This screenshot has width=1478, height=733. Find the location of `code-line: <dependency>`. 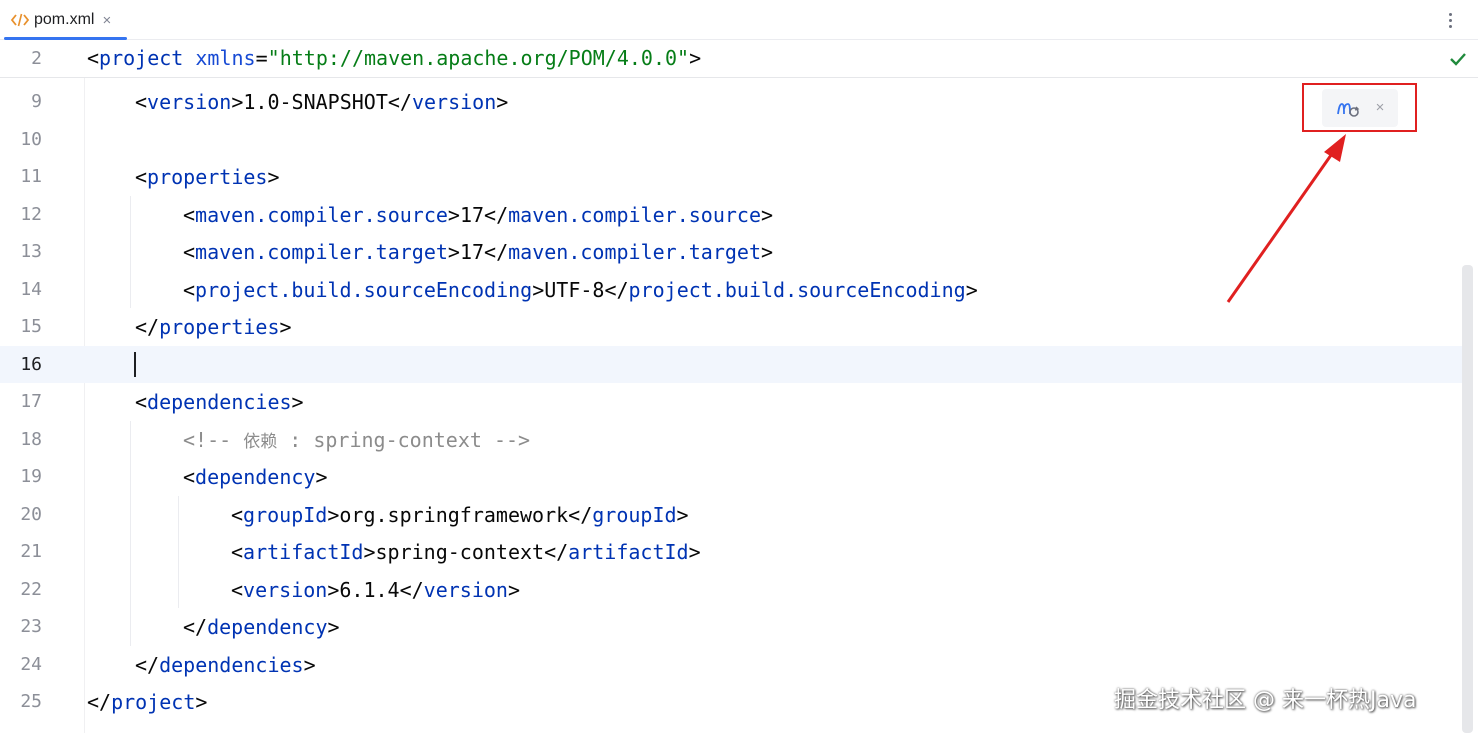

code-line: <dependency> is located at coordinates (255, 477).